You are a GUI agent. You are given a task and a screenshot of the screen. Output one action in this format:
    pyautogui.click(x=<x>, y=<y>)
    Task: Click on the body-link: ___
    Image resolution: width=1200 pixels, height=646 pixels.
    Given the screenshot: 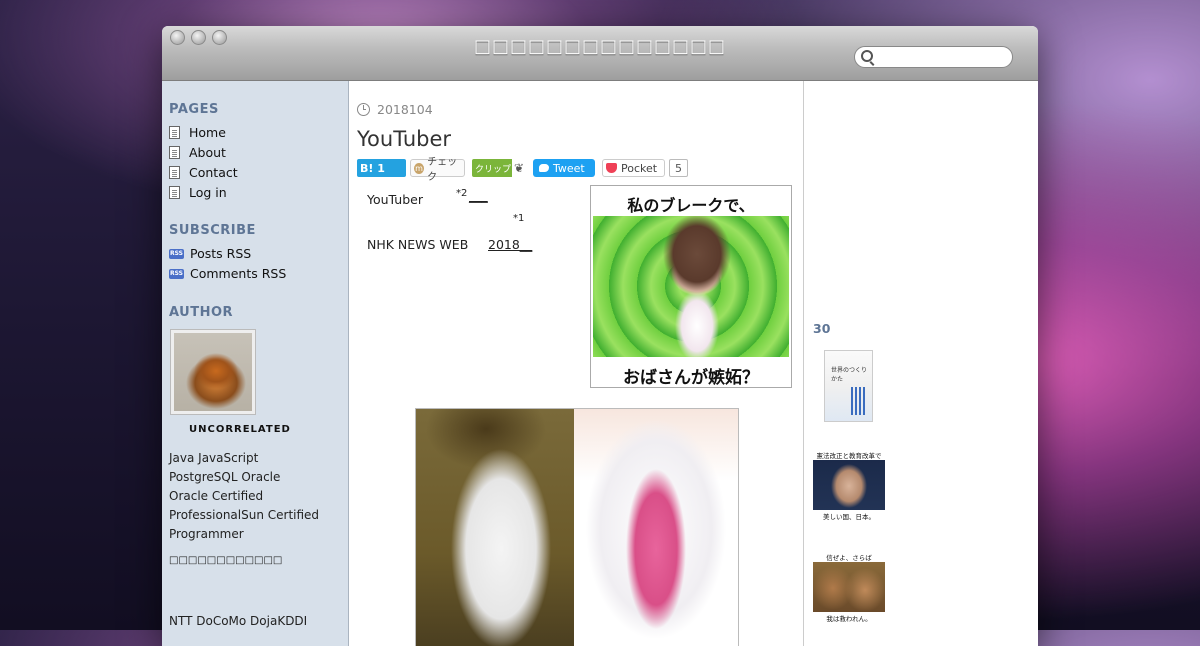 What is the action you would take?
    pyautogui.click(x=478, y=195)
    